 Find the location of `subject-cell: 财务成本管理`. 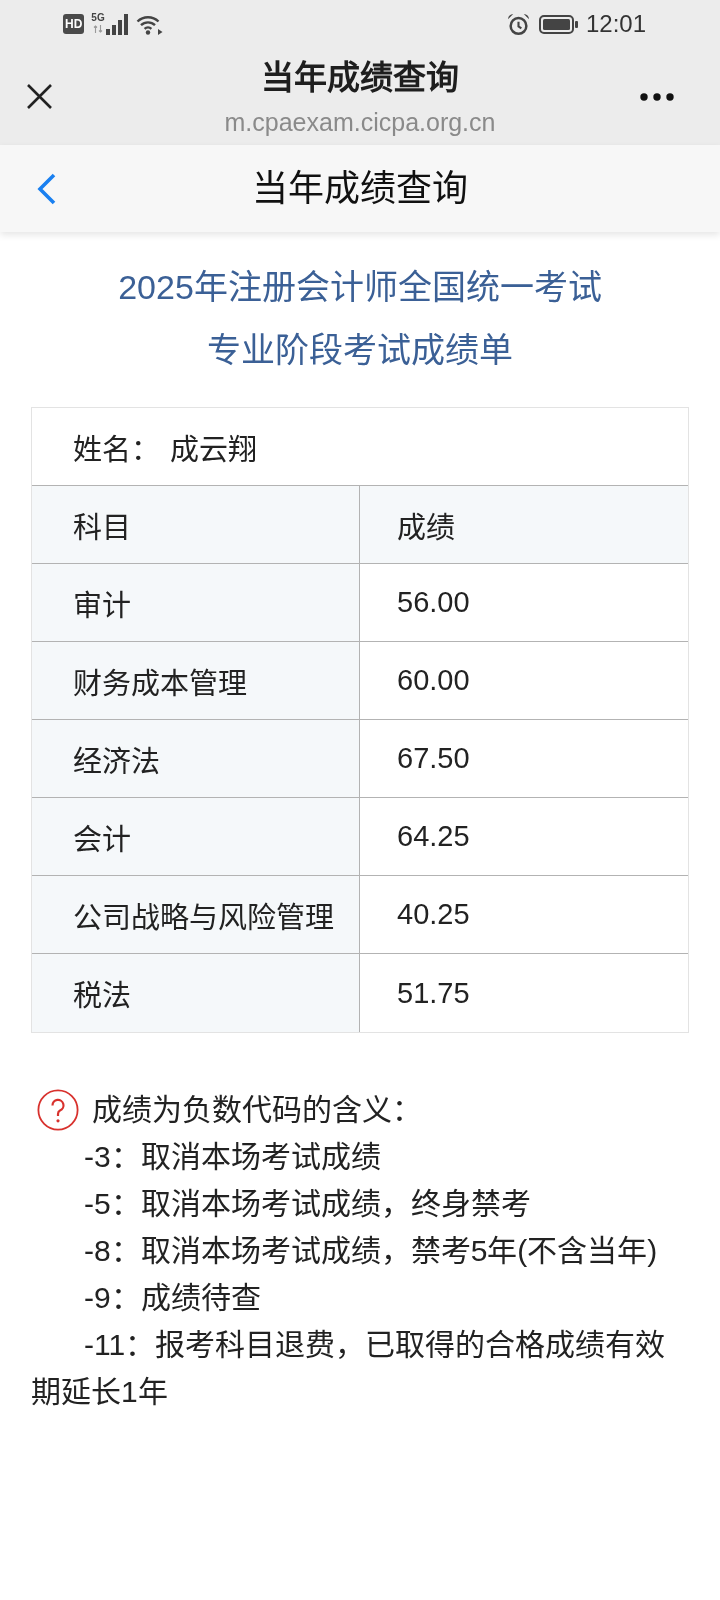

subject-cell: 财务成本管理 is located at coordinates (196, 681).